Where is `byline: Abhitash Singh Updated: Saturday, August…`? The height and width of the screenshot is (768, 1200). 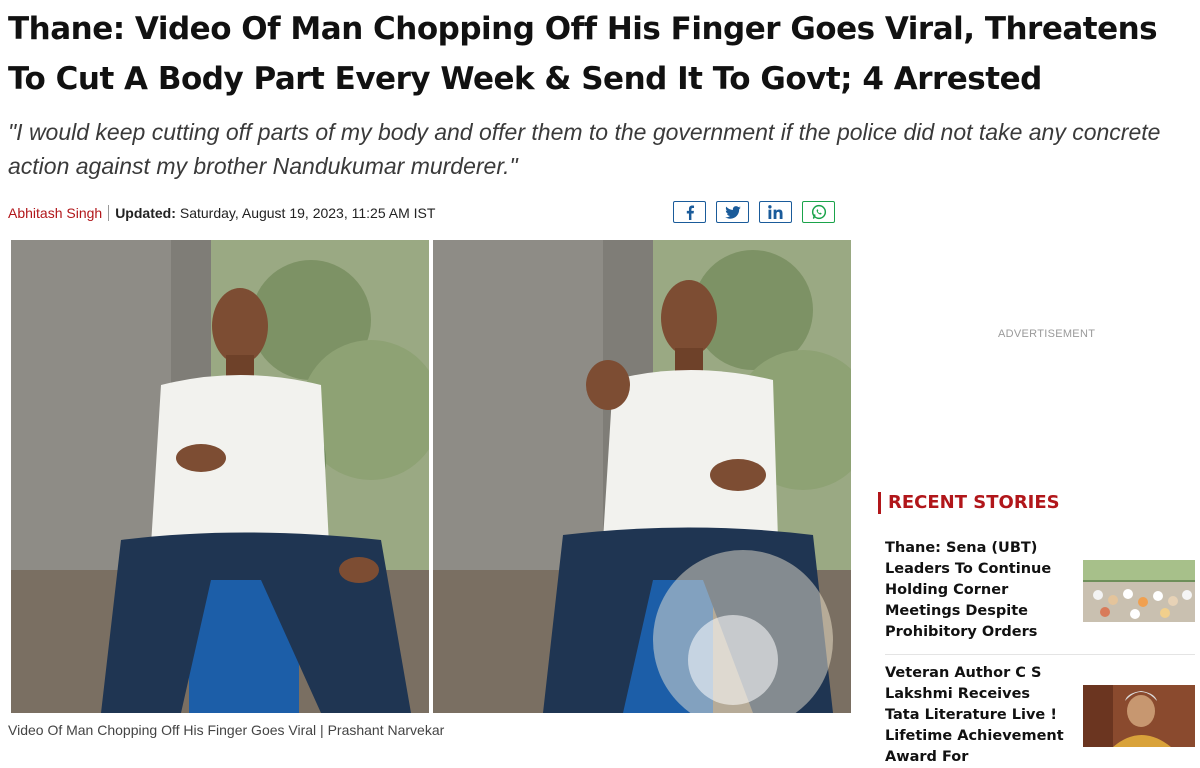 byline: Abhitash Singh Updated: Saturday, August… is located at coordinates (221, 213).